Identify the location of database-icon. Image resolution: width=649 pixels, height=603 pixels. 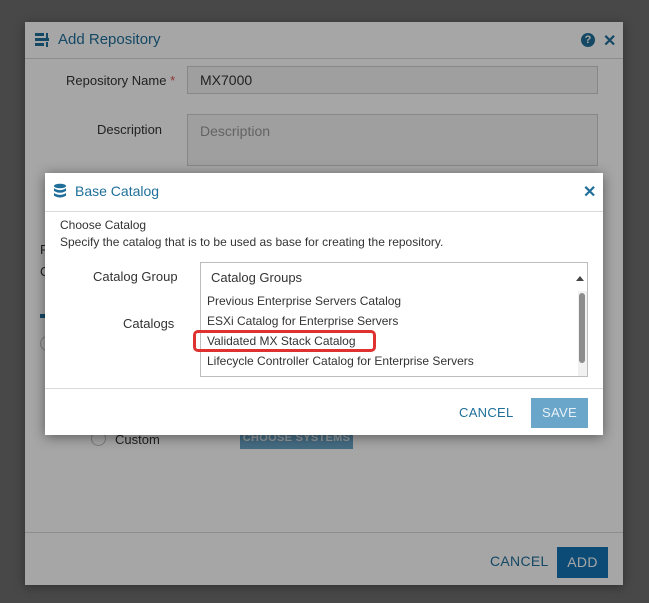
(60, 190).